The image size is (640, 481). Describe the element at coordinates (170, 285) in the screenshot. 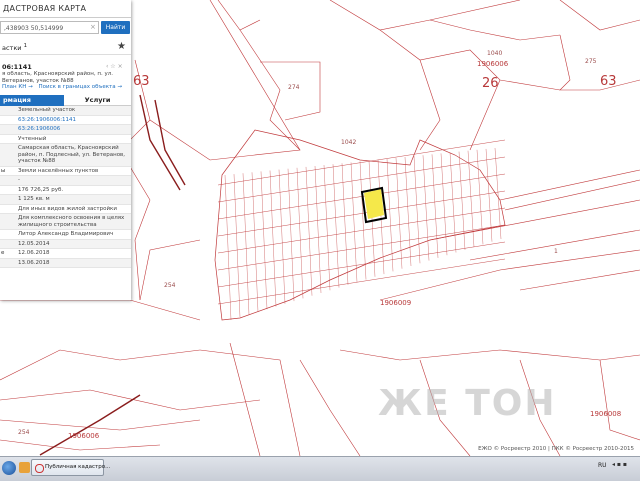

I see `parcel-label-254a: 254` at that location.